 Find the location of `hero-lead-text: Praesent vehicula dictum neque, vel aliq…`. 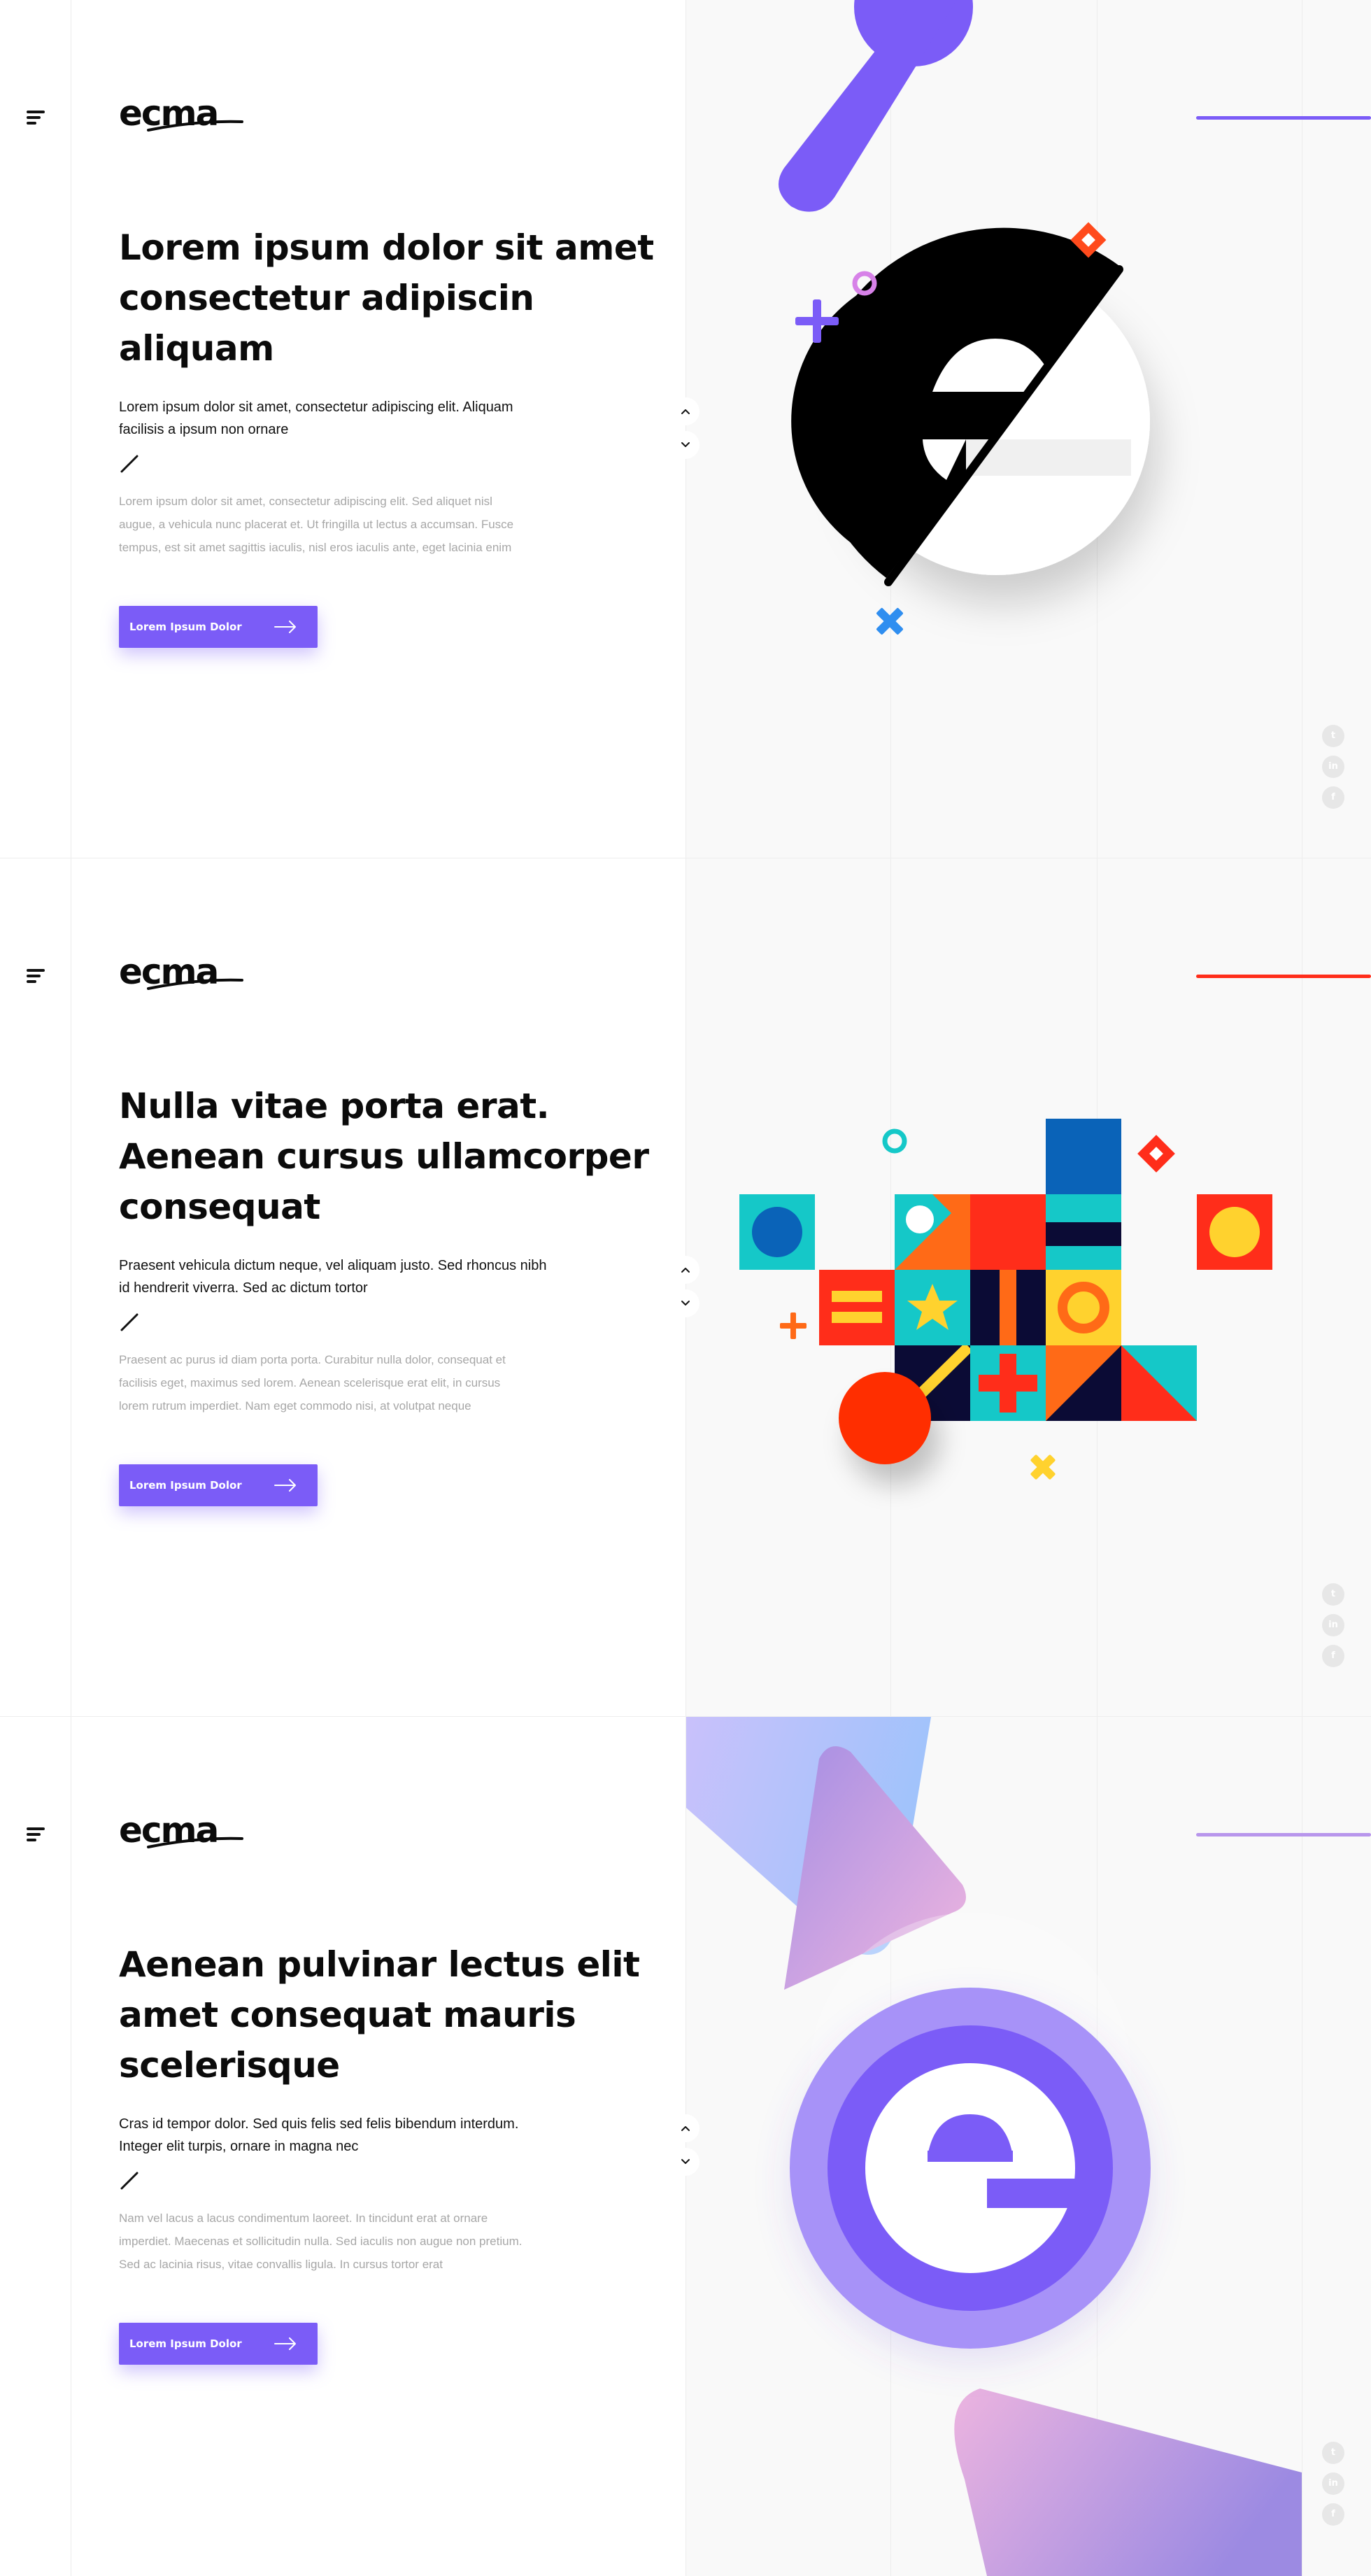

hero-lead-text: Praesent vehicula dictum neque, vel aliq… is located at coordinates (333, 1277).